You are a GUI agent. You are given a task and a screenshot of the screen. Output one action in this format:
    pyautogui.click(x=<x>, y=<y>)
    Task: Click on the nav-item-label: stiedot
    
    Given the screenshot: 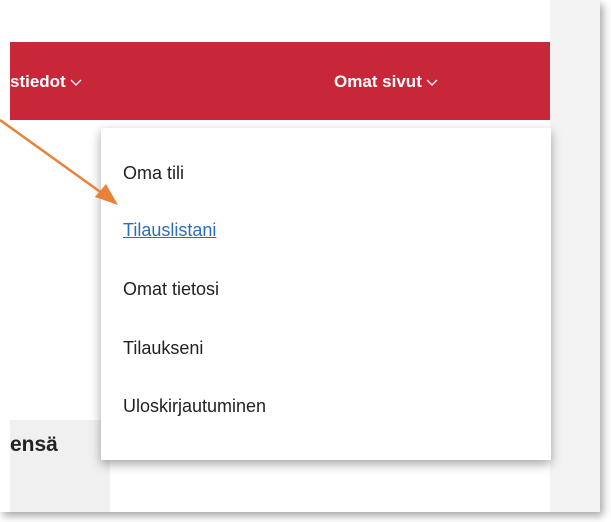 What is the action you would take?
    pyautogui.click(x=38, y=81)
    